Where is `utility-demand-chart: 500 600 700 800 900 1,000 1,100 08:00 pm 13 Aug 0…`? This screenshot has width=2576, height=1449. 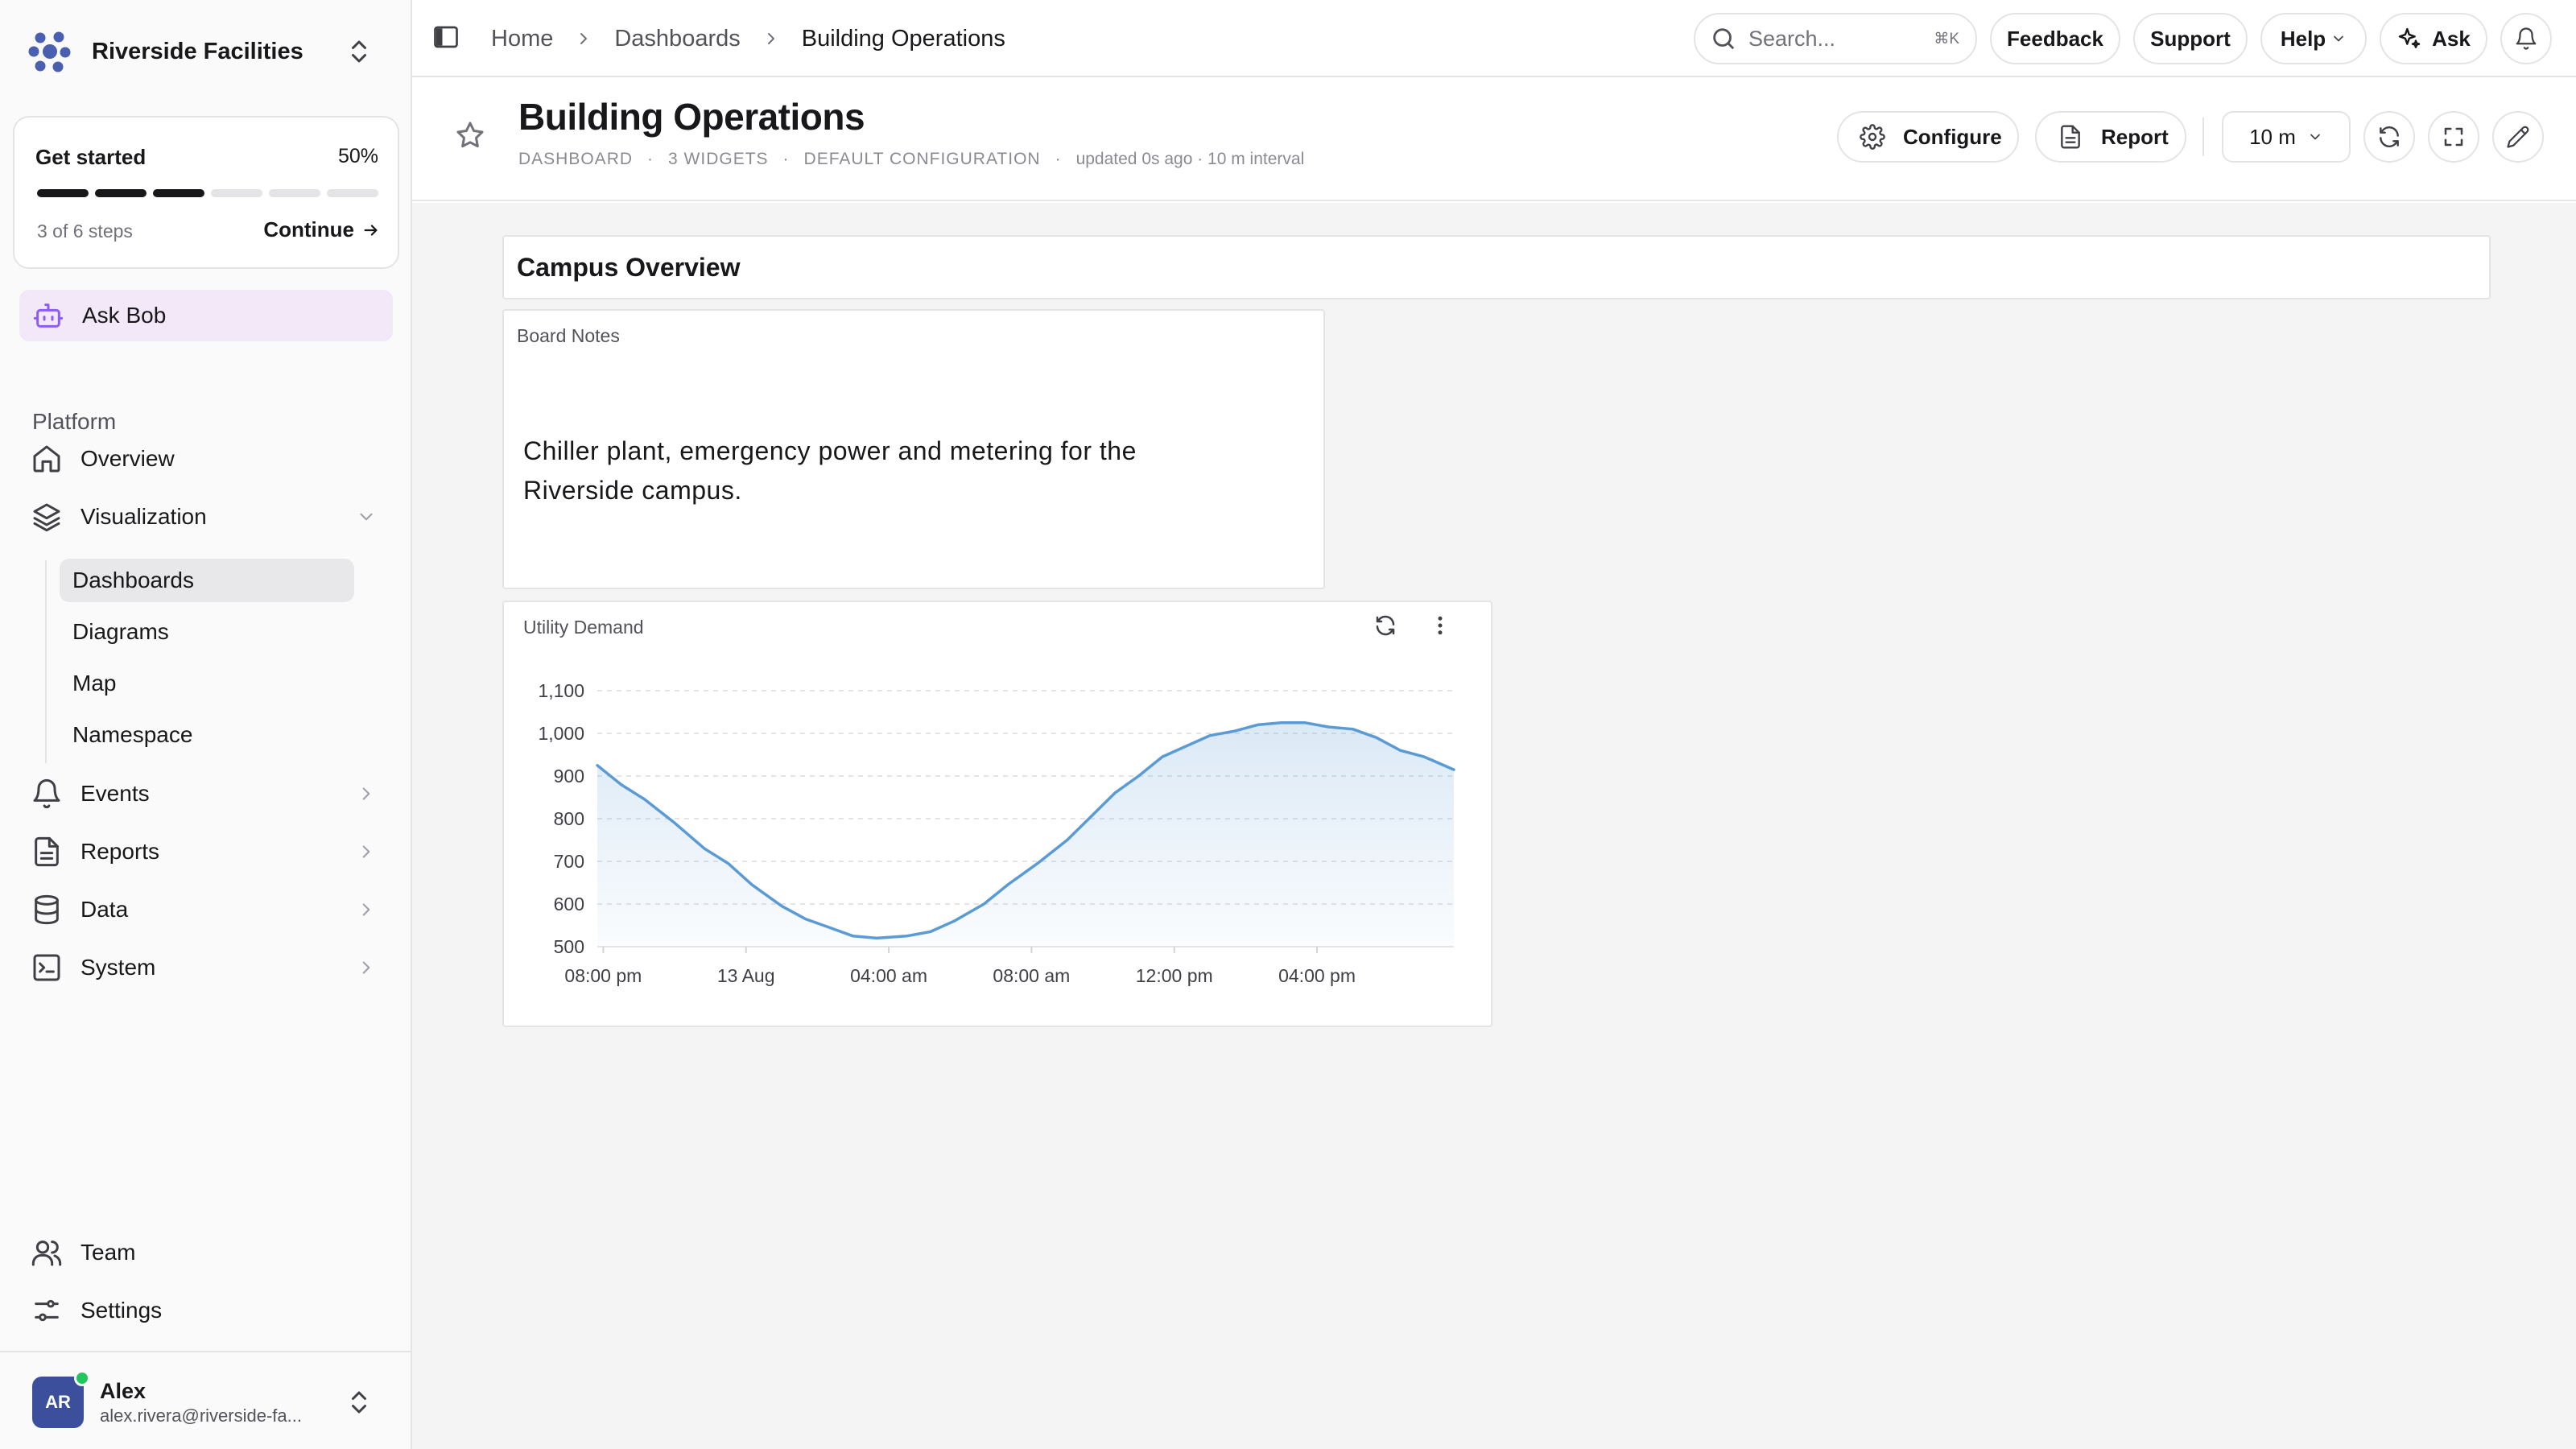
utility-demand-chart: 500 600 700 800 900 1,000 1,100 08:00 pm 13 Aug 0… is located at coordinates (996, 833).